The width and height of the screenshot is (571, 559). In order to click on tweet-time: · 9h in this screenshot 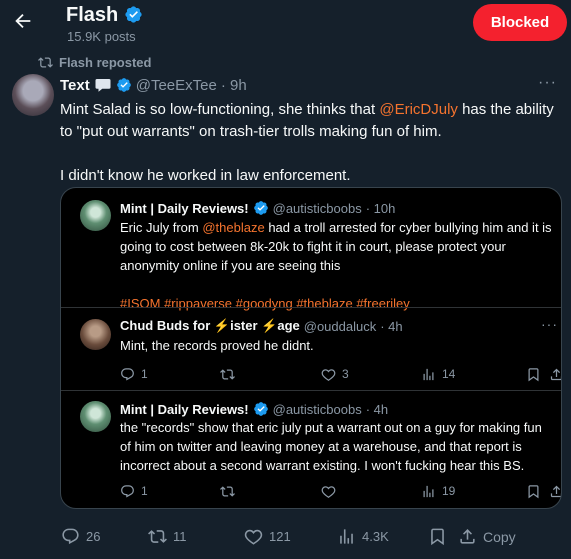, I will do `click(234, 85)`.